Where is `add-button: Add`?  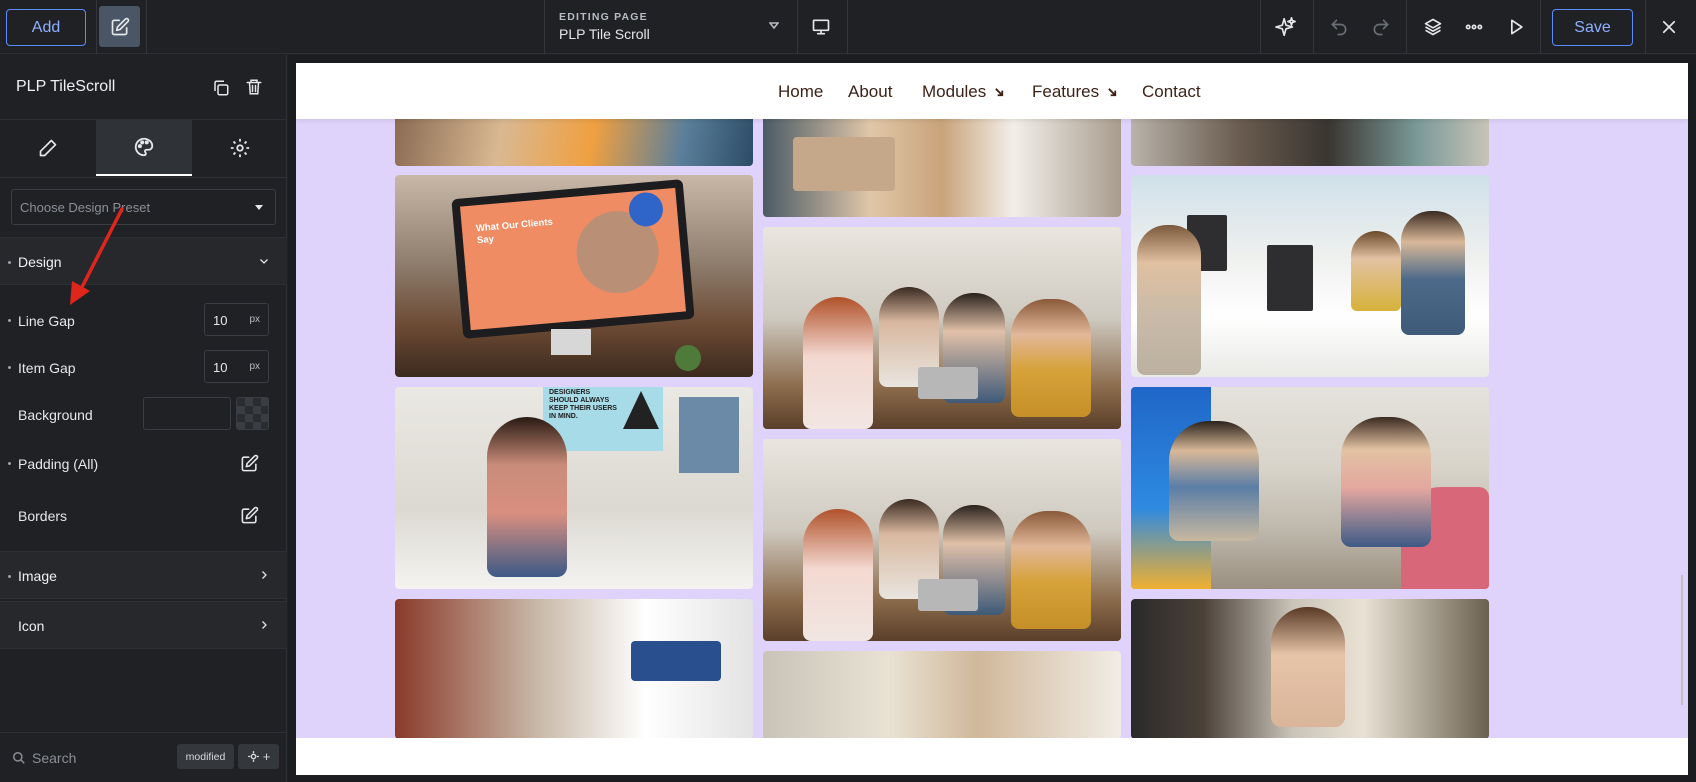
add-button: Add is located at coordinates (46, 27).